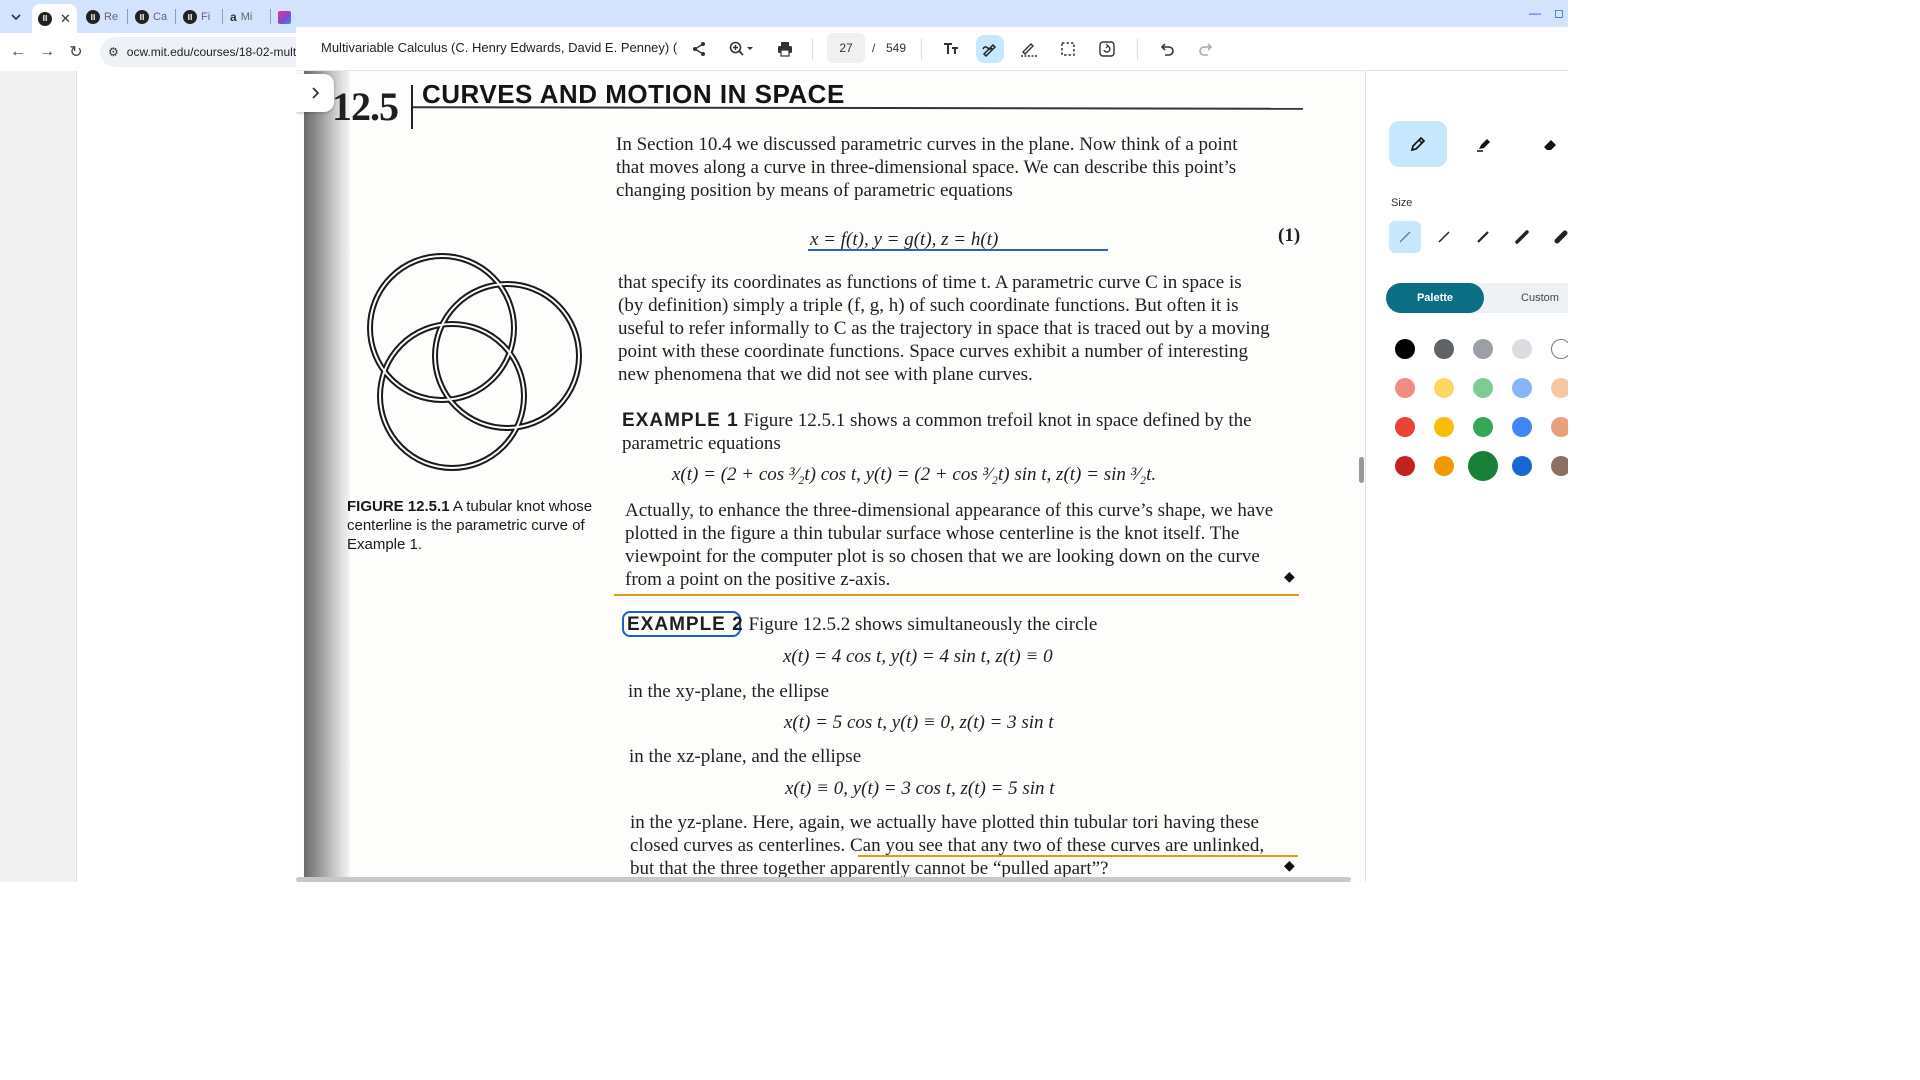  Describe the element at coordinates (206, 17) in the screenshot. I see `tab-label: Fi` at that location.